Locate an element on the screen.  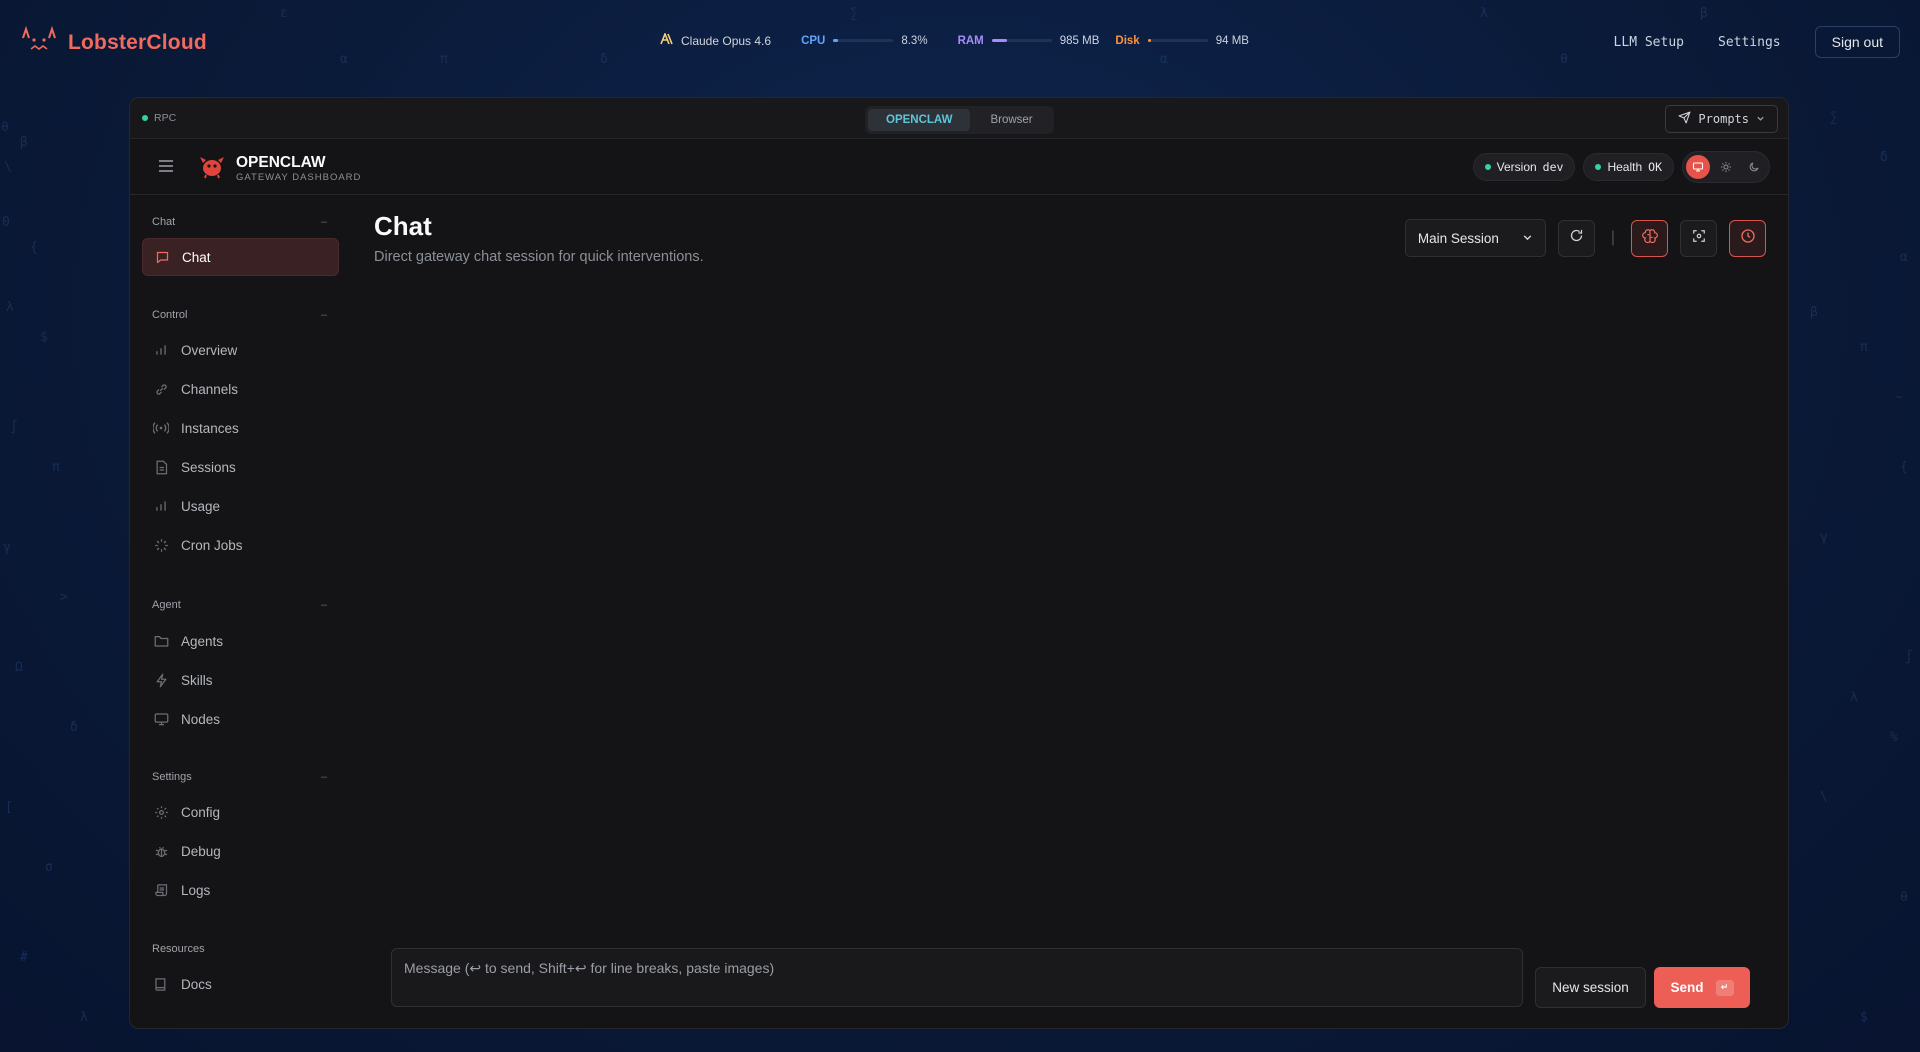
sidebar-item-label: Sessions is located at coordinates (208, 467).